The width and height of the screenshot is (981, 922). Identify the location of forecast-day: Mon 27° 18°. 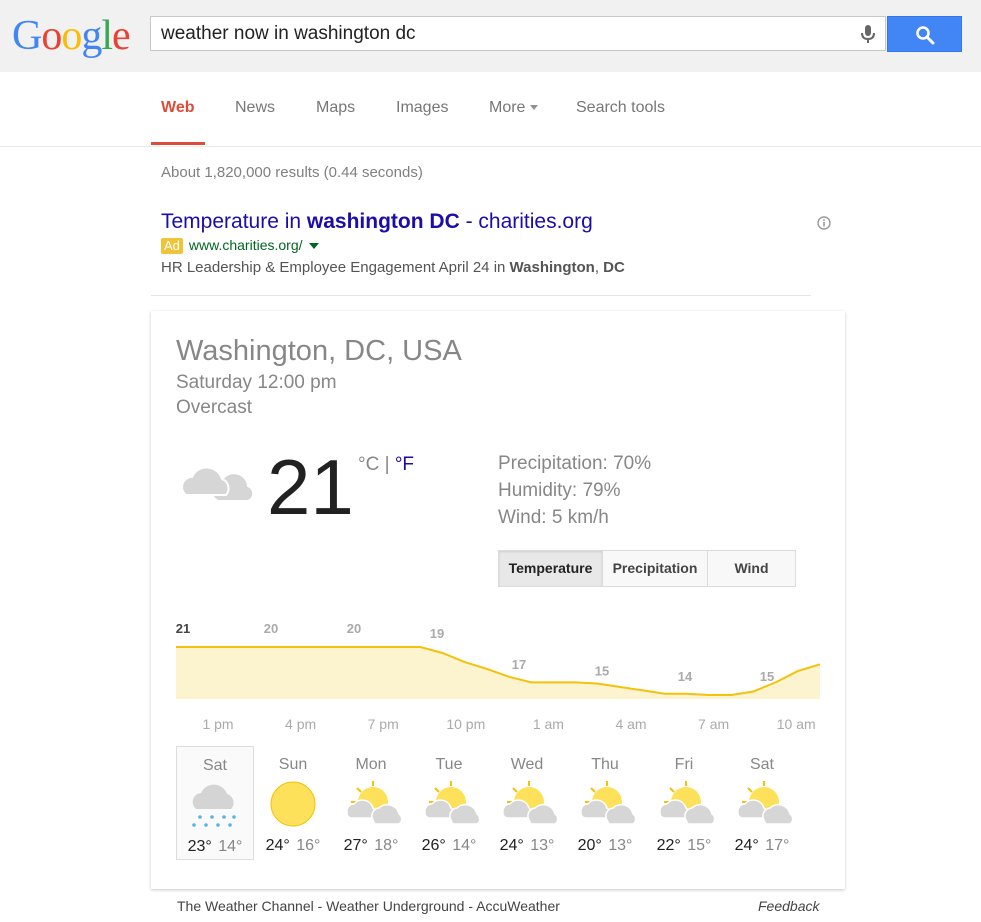
(371, 803).